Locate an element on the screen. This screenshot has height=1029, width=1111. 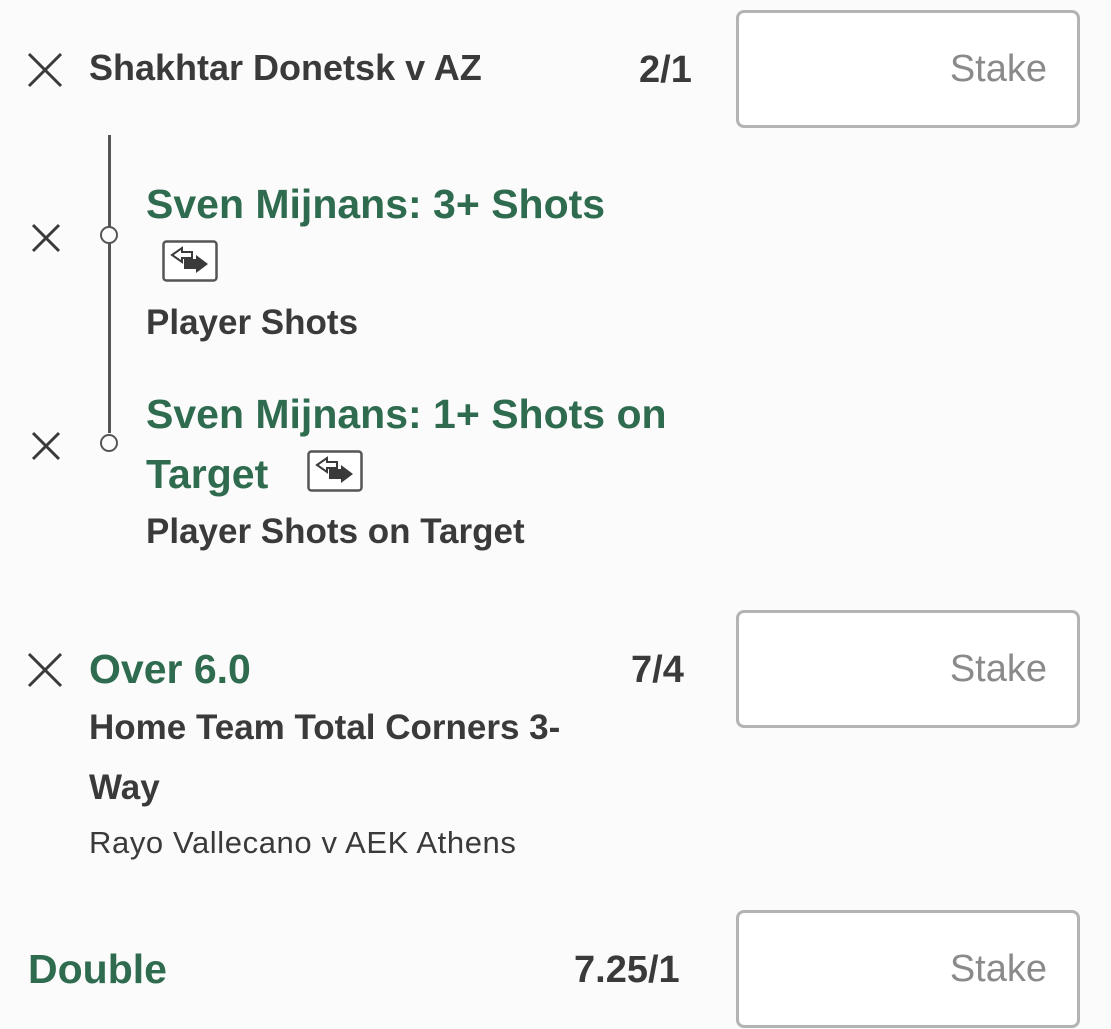
leg-market: Player Shots is located at coordinates (252, 322).